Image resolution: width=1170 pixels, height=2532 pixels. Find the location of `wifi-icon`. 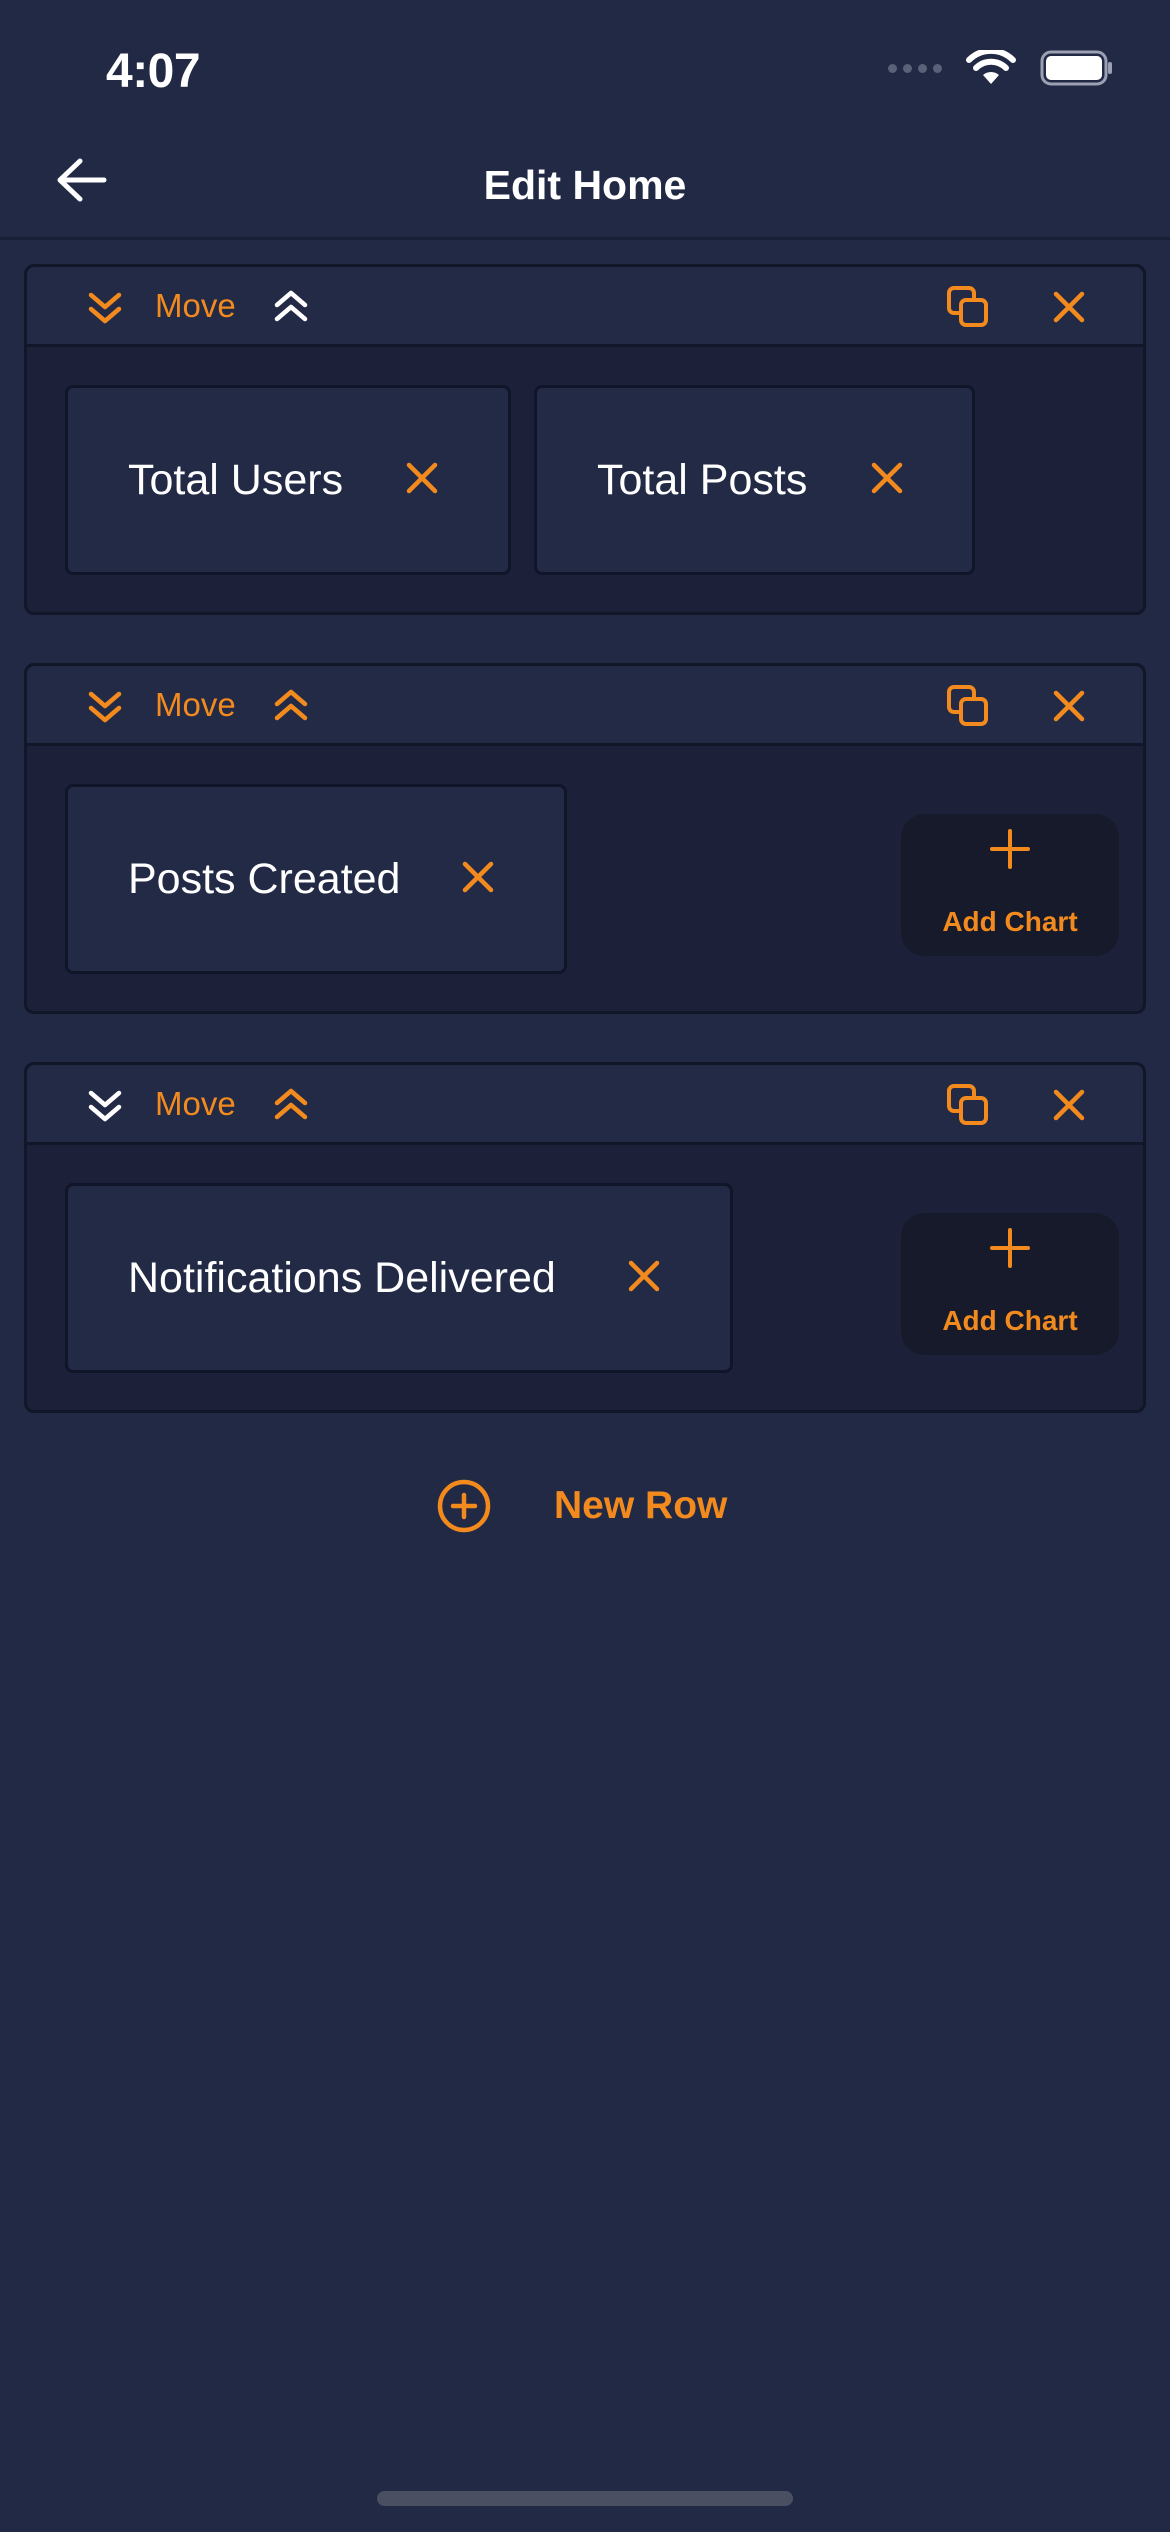

wifi-icon is located at coordinates (991, 67).